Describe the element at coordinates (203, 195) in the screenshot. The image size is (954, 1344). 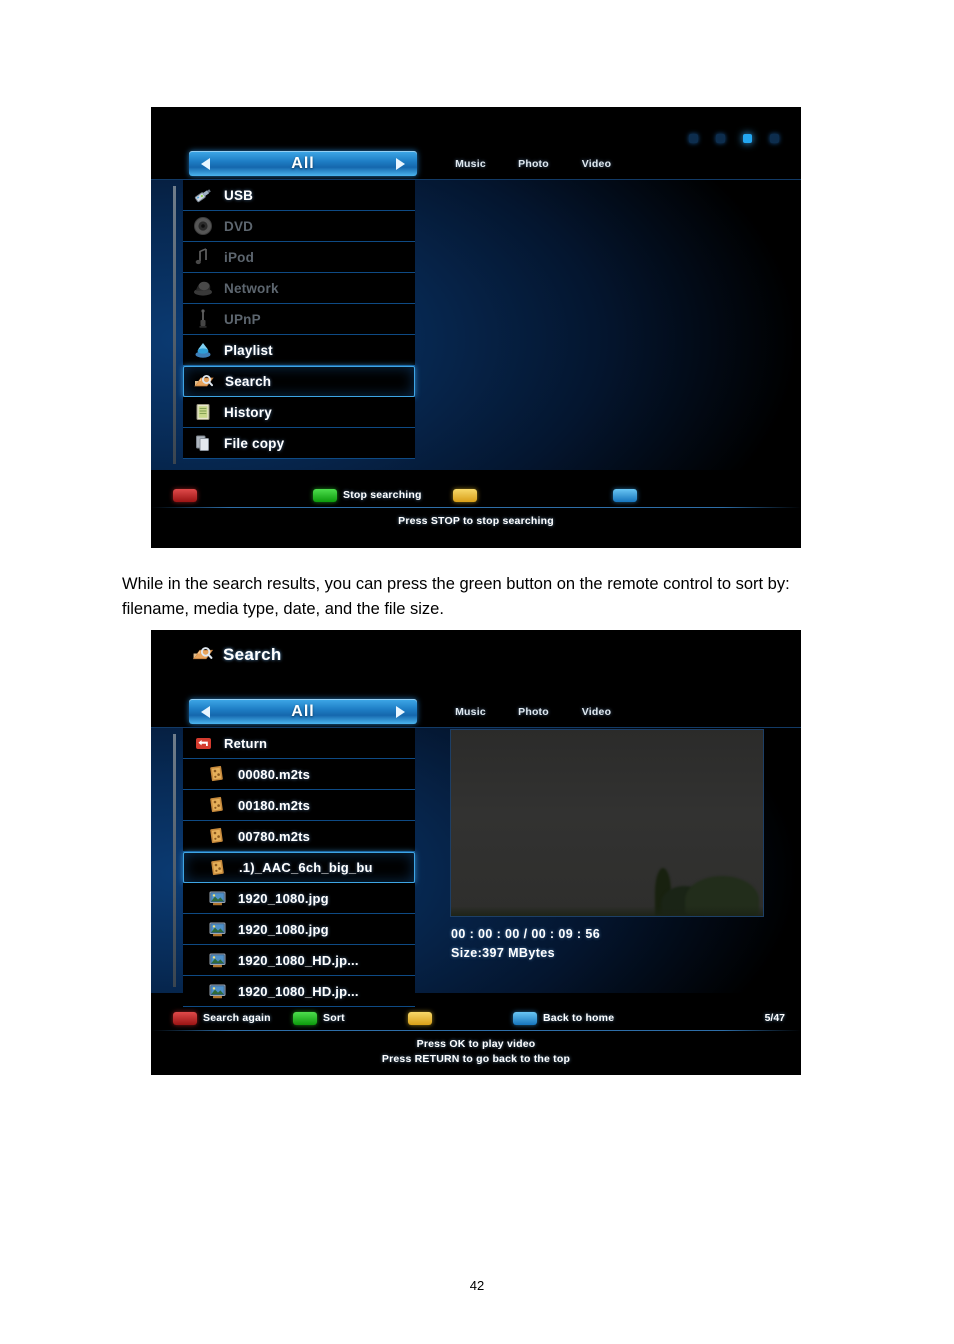
I see `usb-icon` at that location.